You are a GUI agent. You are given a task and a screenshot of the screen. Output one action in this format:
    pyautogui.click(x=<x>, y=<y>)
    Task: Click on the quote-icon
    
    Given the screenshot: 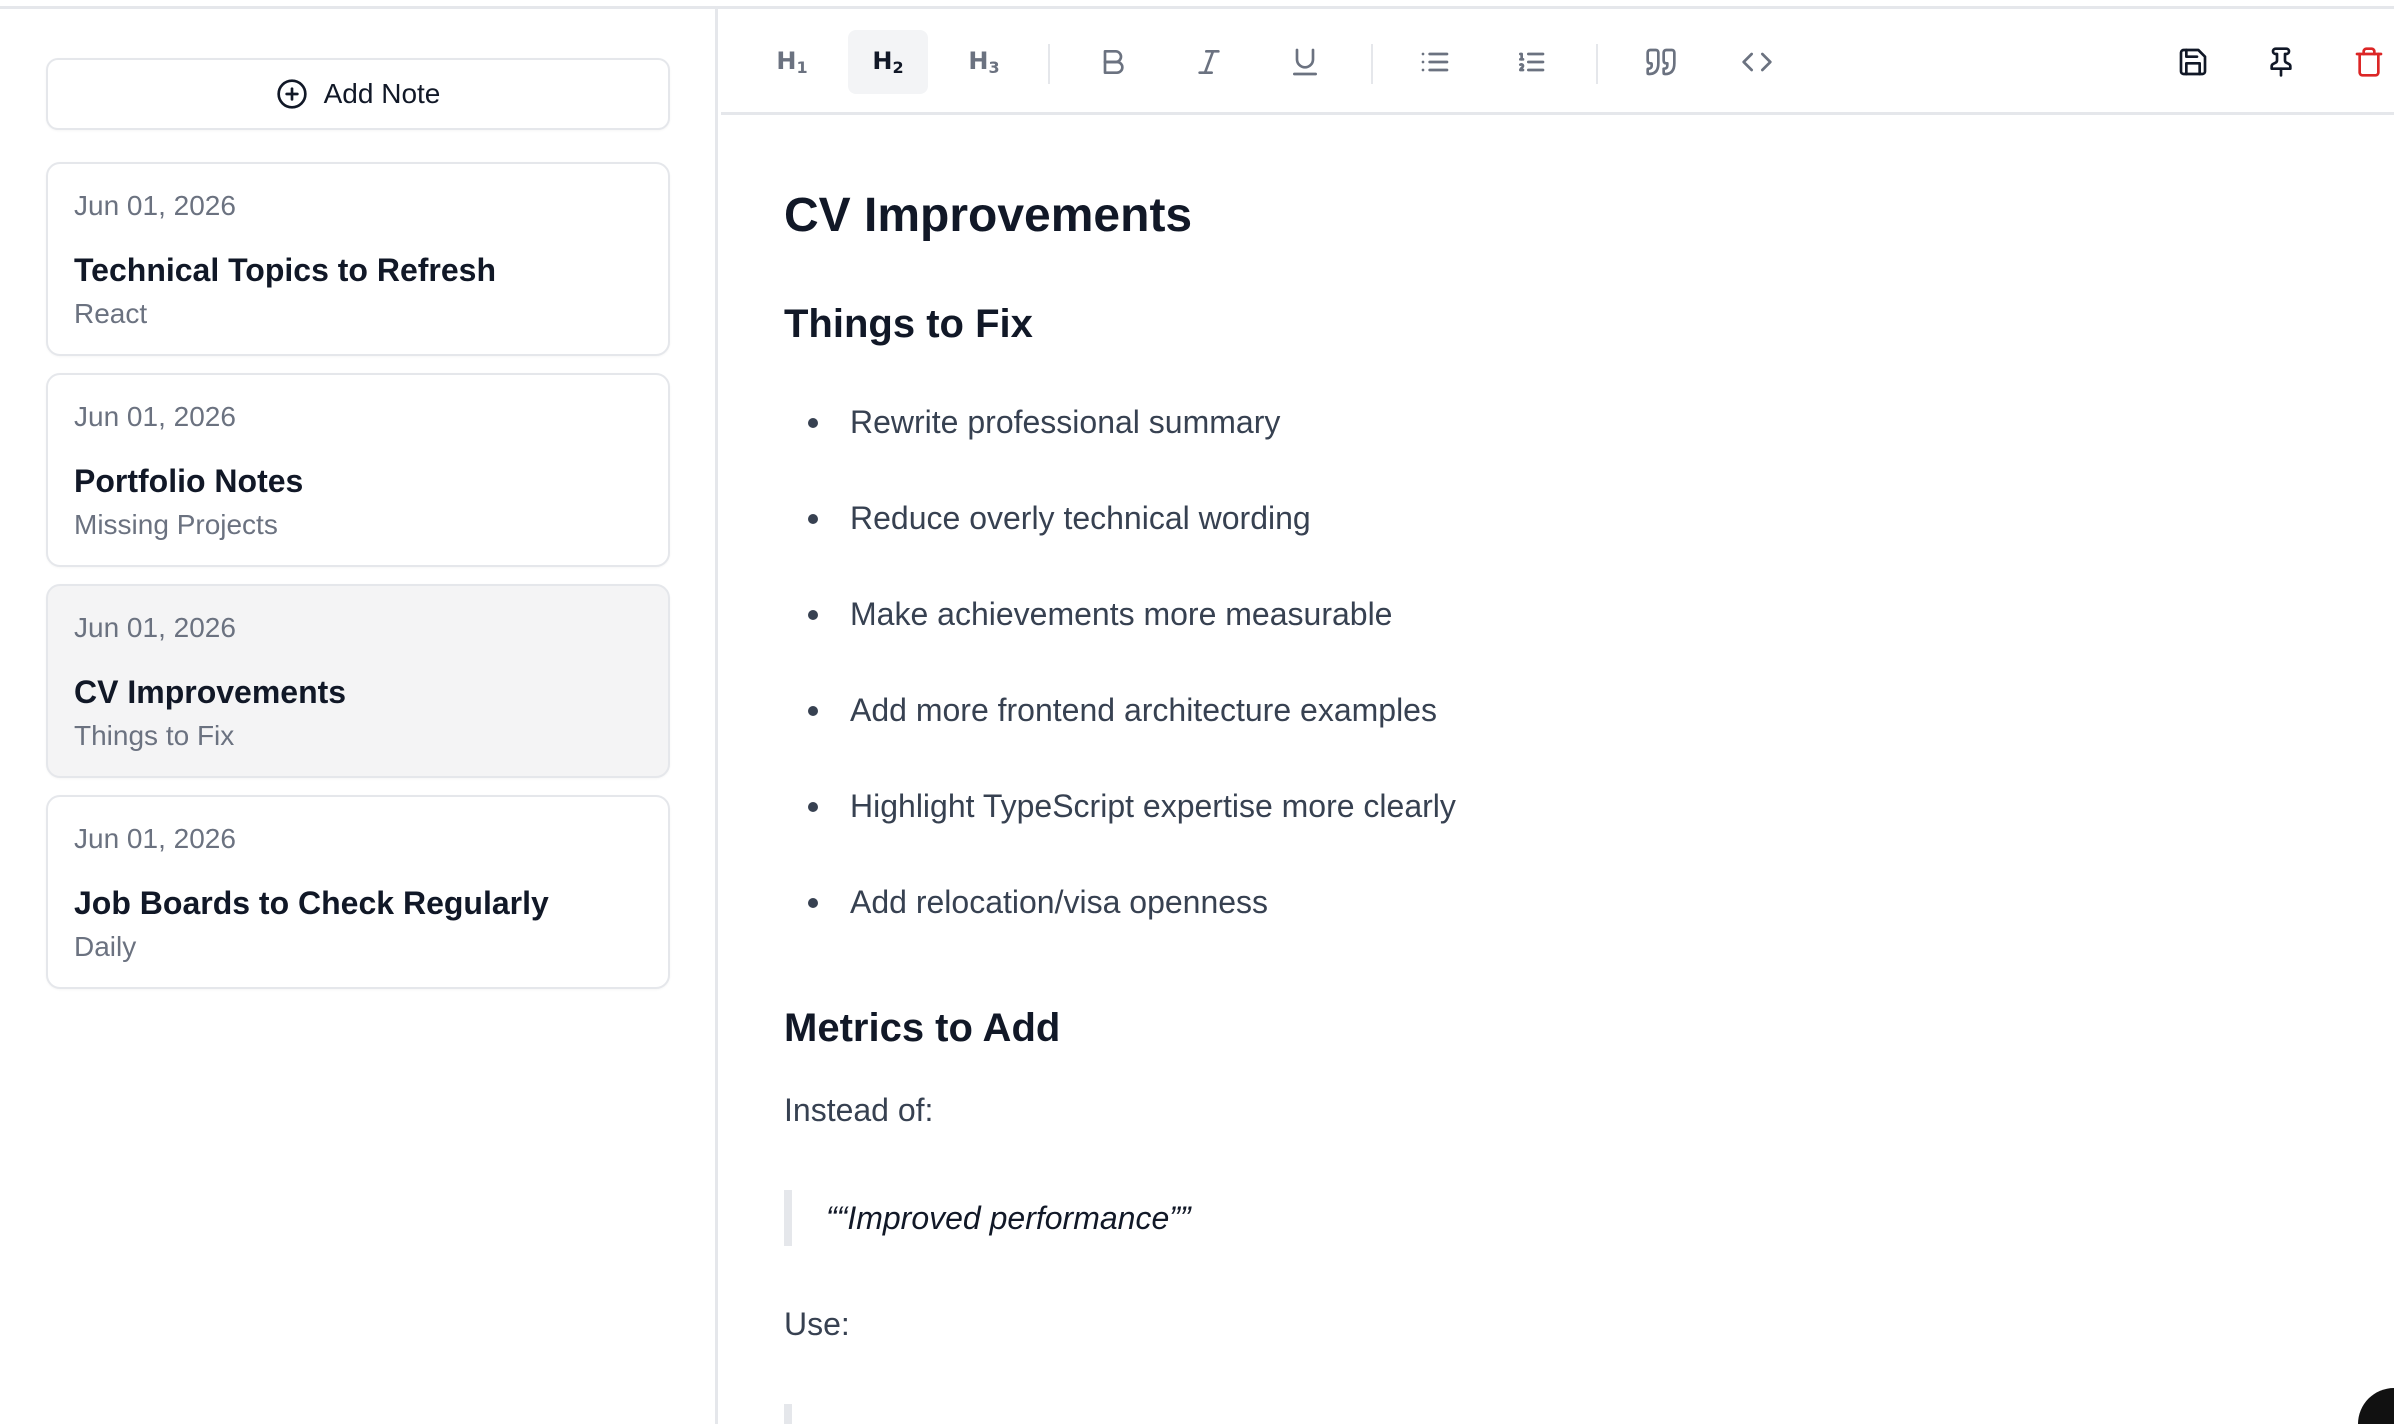 What is the action you would take?
    pyautogui.click(x=1661, y=62)
    